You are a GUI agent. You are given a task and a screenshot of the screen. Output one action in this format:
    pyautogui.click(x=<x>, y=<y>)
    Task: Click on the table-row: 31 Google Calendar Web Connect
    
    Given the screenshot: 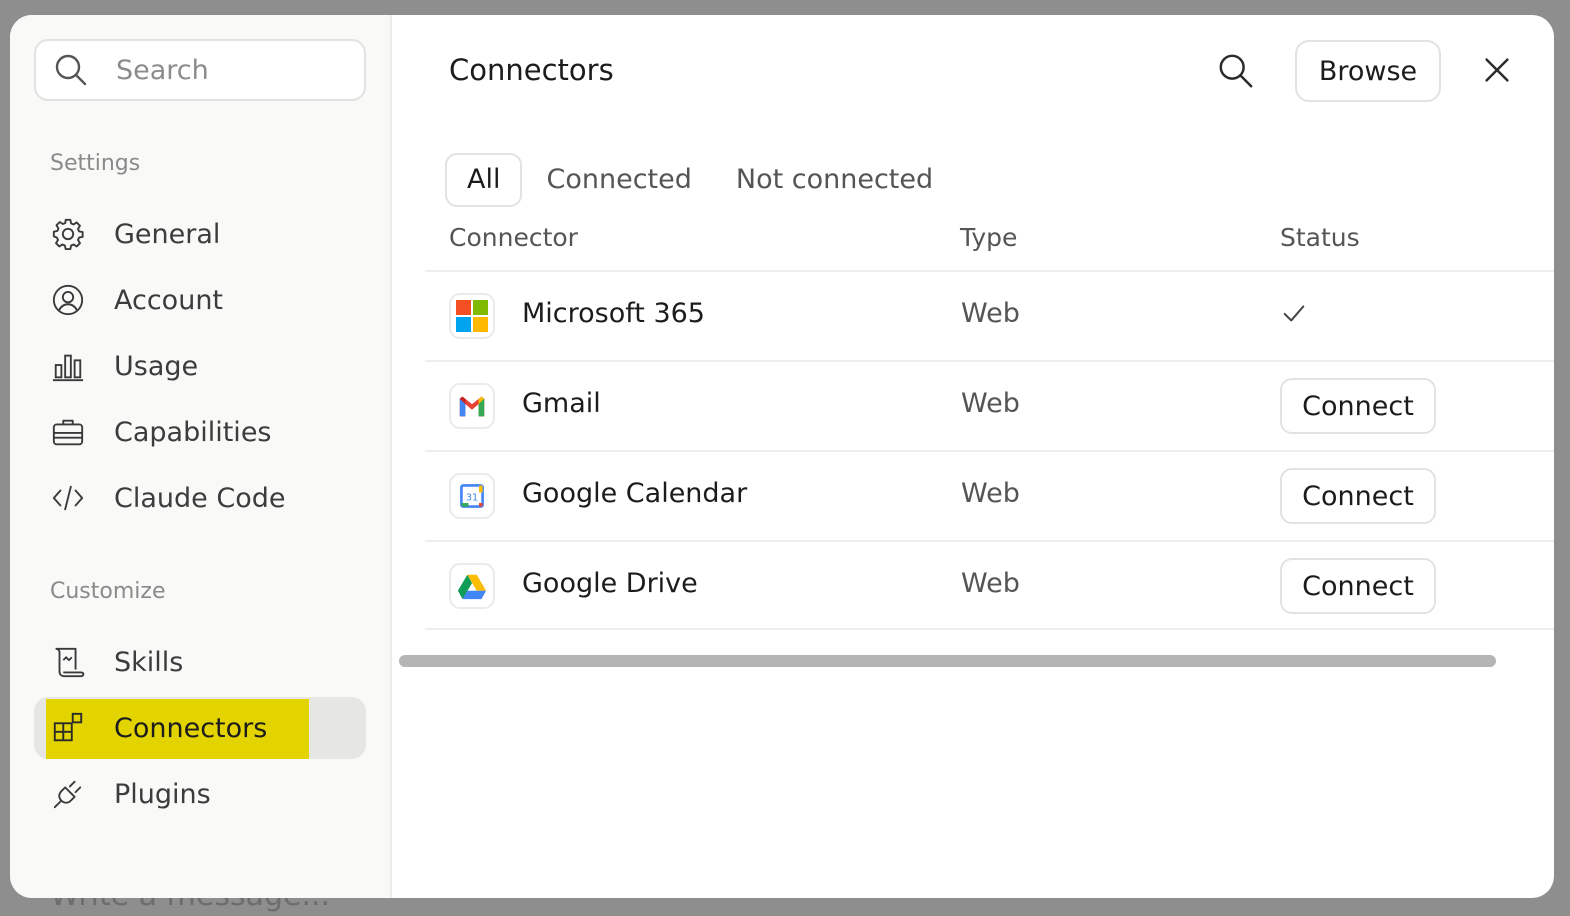 What is the action you would take?
    pyautogui.click(x=989, y=495)
    